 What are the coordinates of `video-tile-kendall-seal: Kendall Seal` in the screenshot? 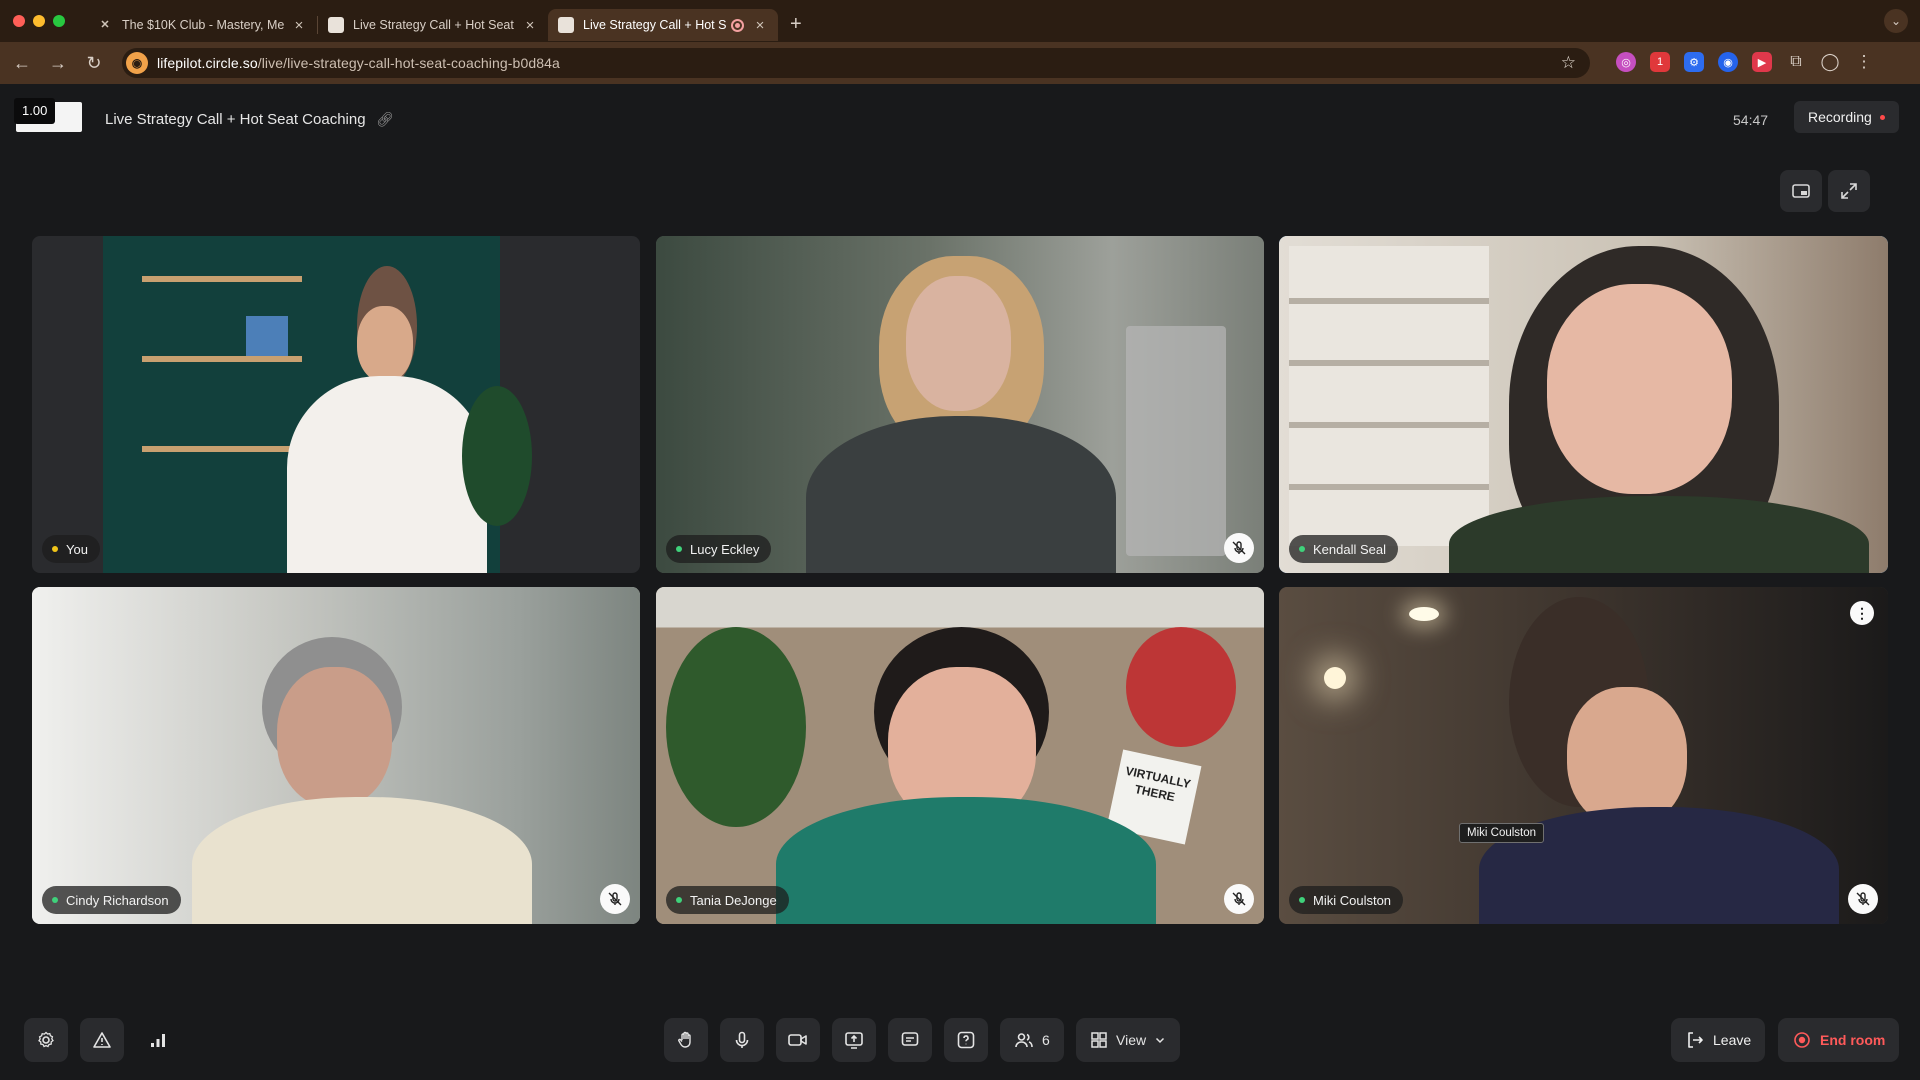 It's located at (1583, 404).